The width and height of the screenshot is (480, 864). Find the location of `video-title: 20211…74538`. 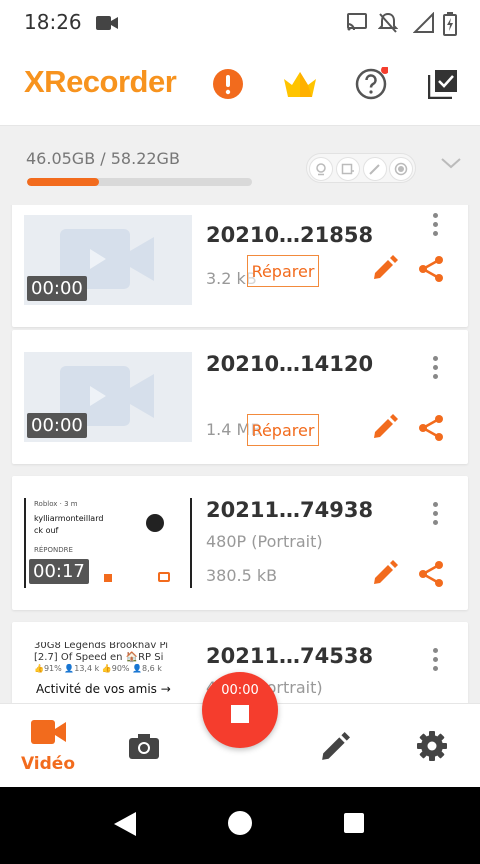

video-title: 20211…74538 is located at coordinates (290, 656).